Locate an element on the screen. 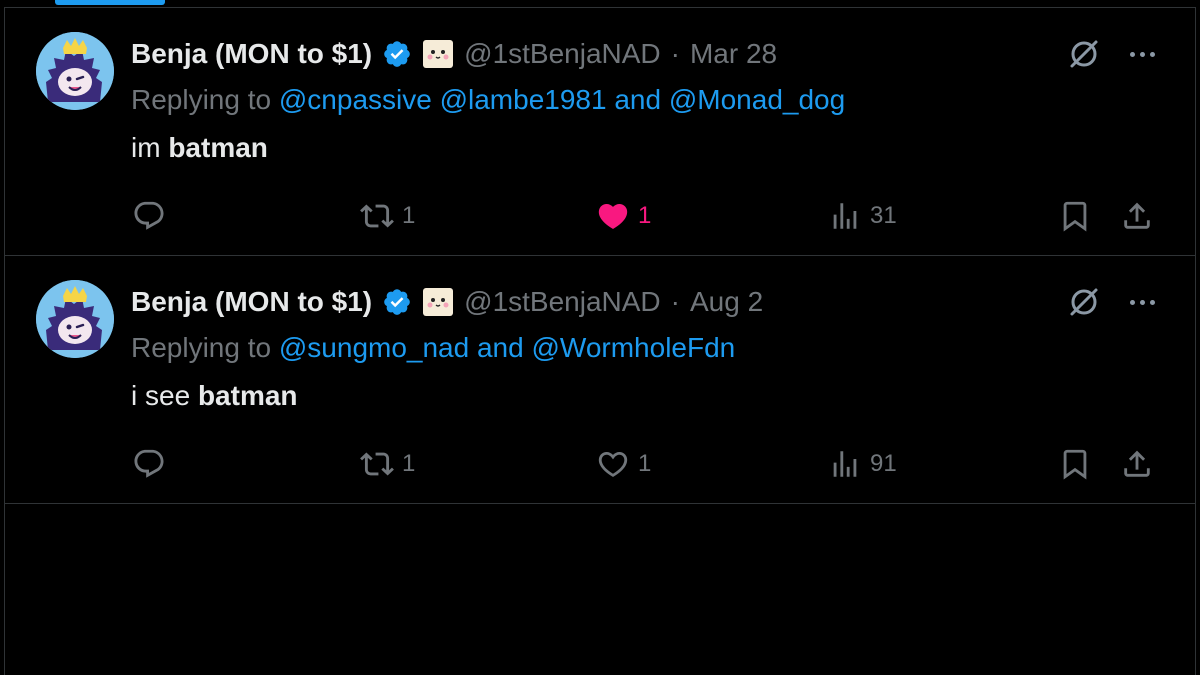 The image size is (1200, 675). tweet-header: Benja (MON to $1) @1stBenjaNAD · Mar 28 is located at coordinates (454, 54).